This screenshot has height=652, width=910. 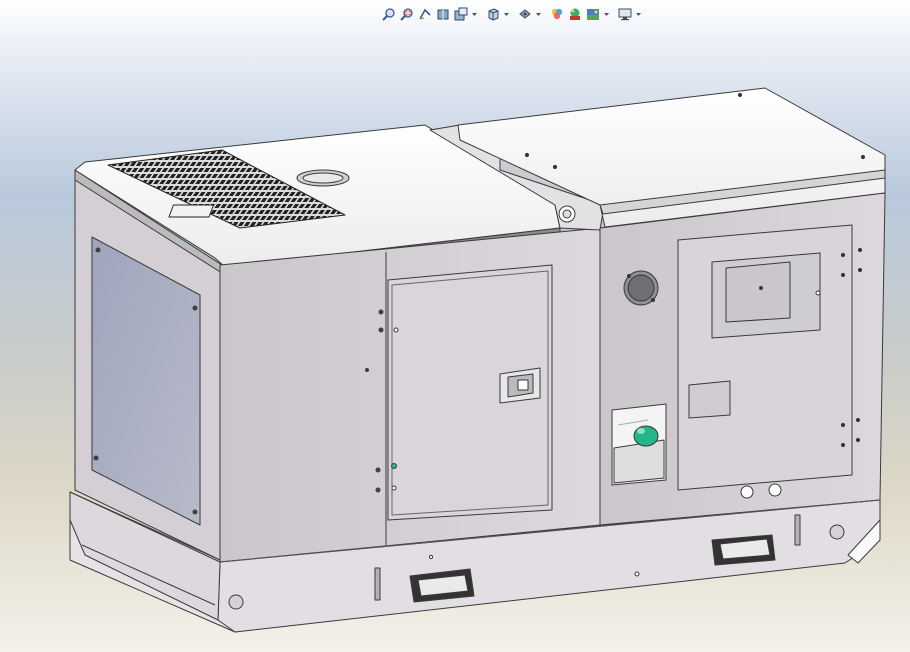 I want to click on fuel-cap, so click(x=646, y=436).